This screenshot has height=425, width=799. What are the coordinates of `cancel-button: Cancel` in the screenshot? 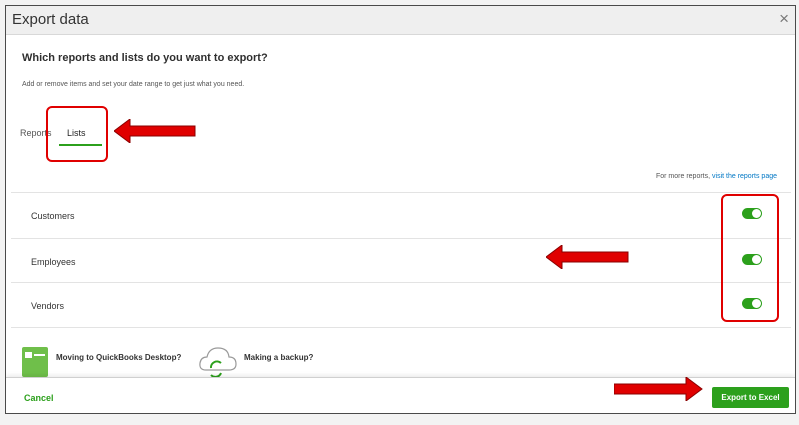 It's located at (39, 398).